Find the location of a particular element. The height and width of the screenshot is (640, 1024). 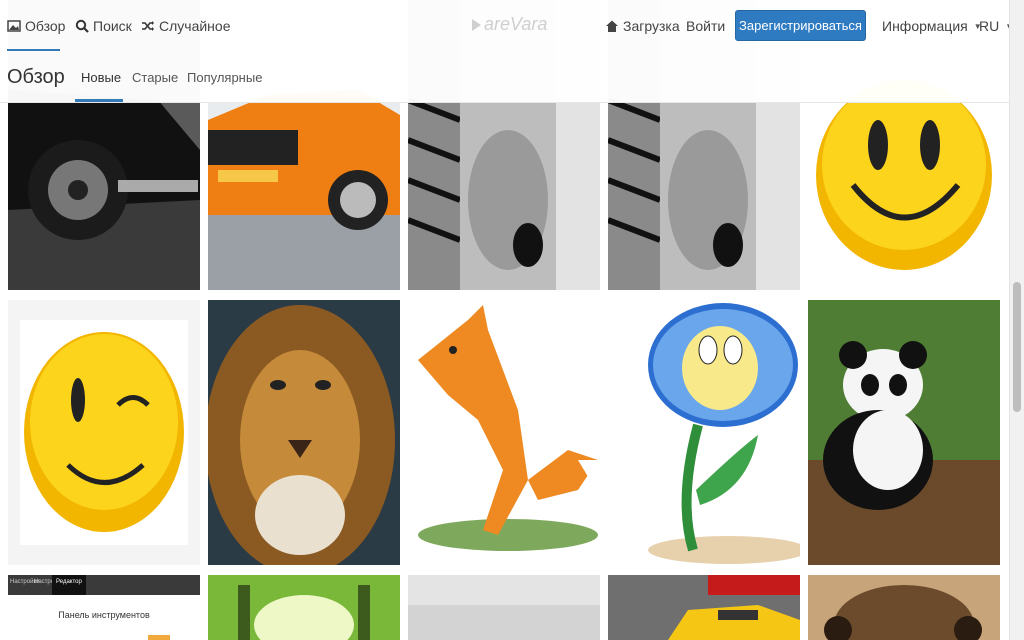

nav-search: Поиск is located at coordinates (103, 26).